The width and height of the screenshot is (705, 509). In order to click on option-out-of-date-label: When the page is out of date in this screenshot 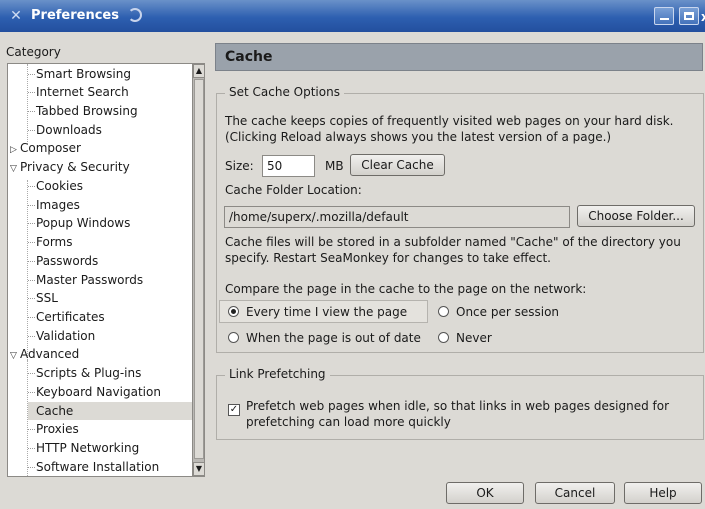, I will do `click(333, 338)`.